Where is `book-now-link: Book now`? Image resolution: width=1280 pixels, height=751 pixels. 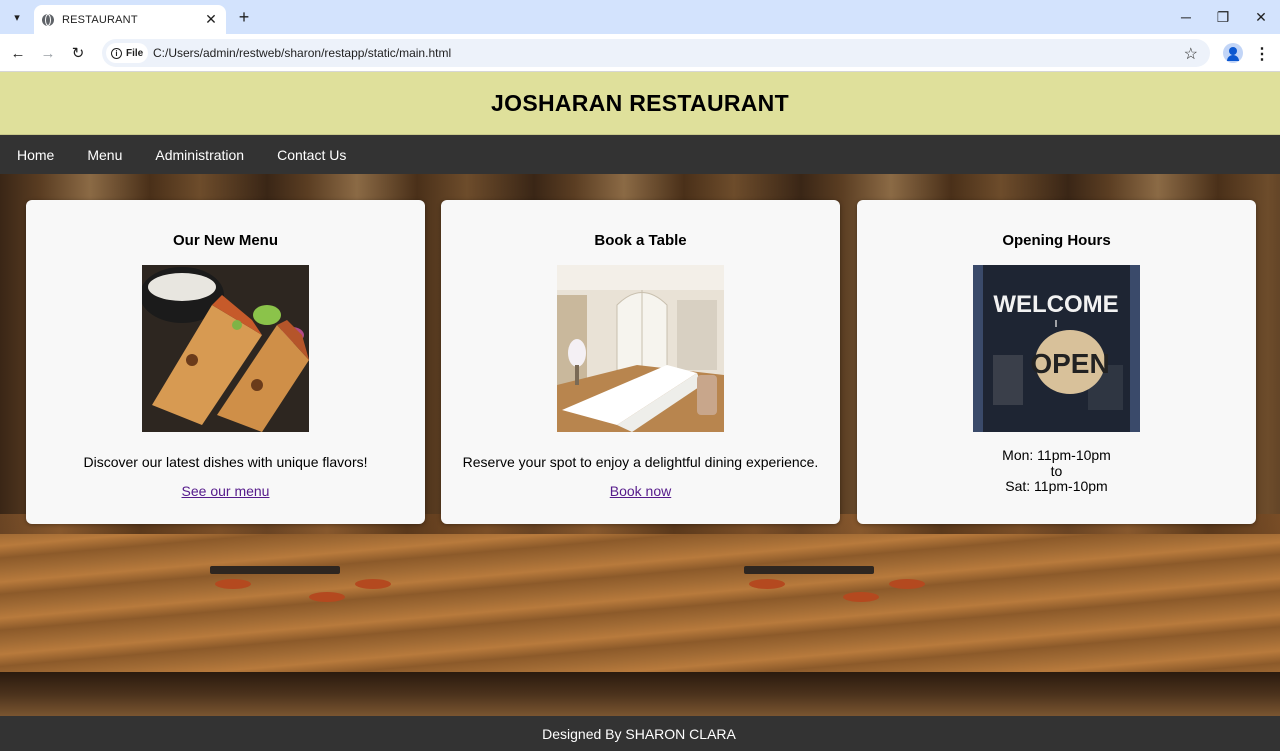
book-now-link: Book now is located at coordinates (640, 491).